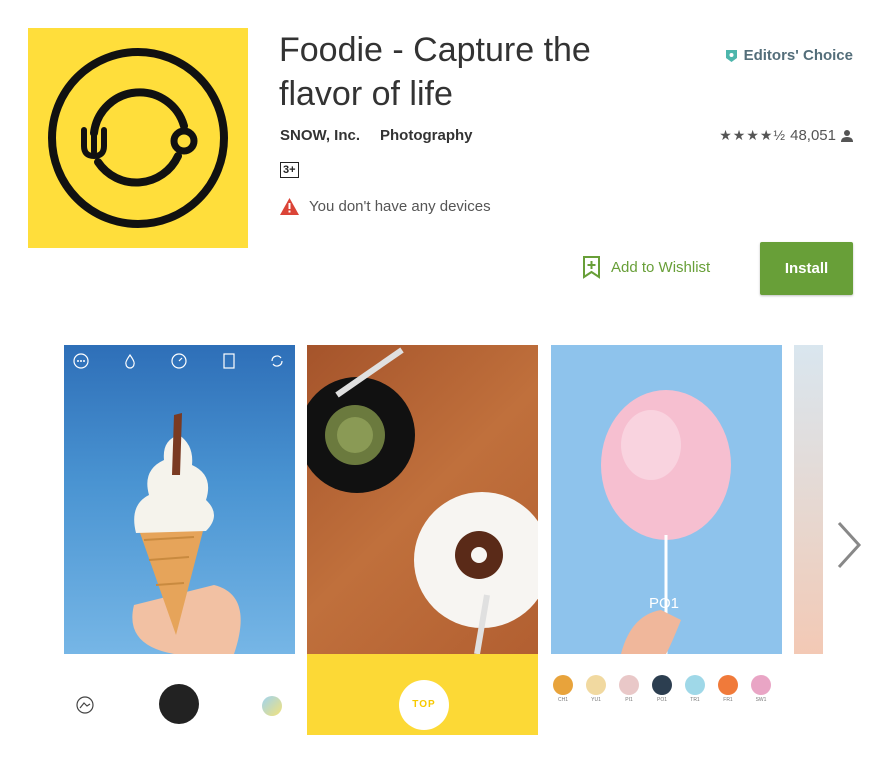  I want to click on screenshot-2: TOP, so click(422, 540).